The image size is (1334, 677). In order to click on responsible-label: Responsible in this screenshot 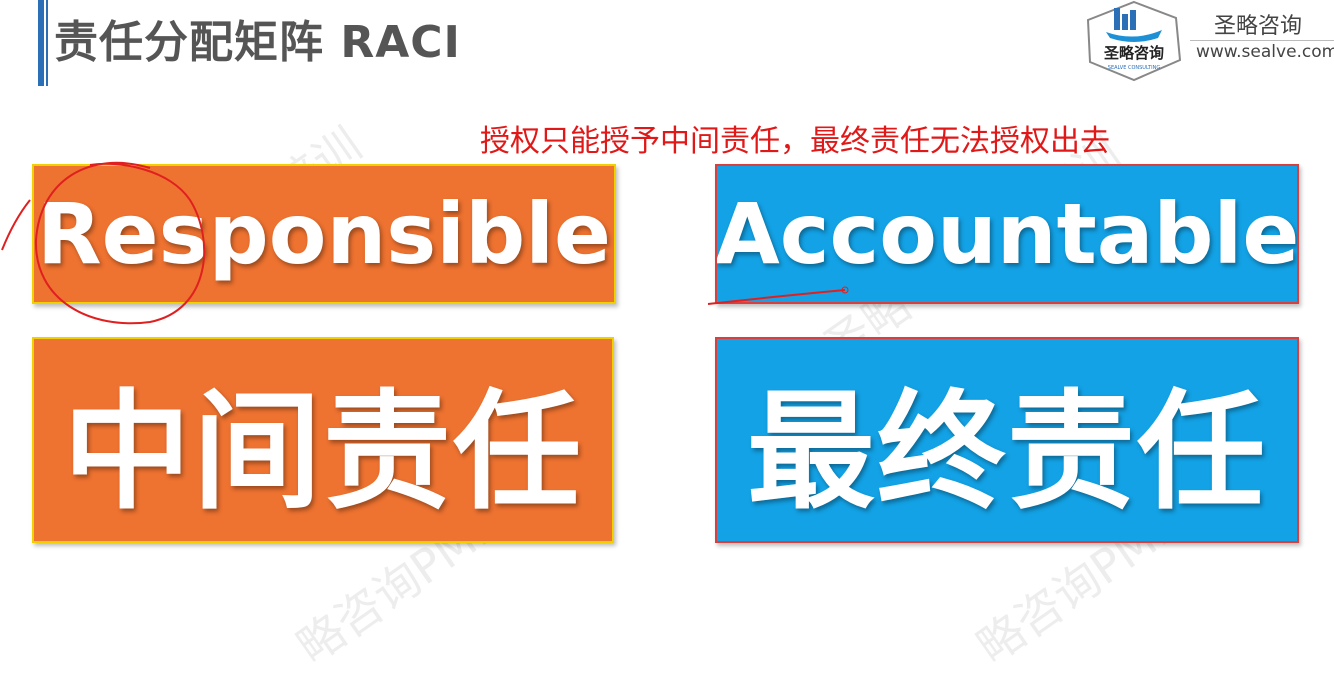, I will do `click(324, 234)`.